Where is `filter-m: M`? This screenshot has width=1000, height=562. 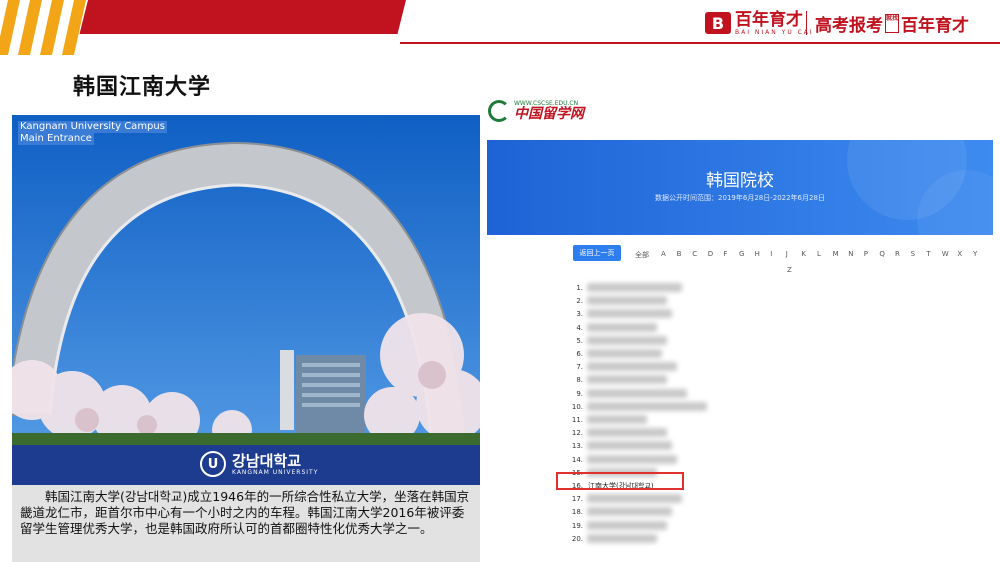 filter-m: M is located at coordinates (836, 254).